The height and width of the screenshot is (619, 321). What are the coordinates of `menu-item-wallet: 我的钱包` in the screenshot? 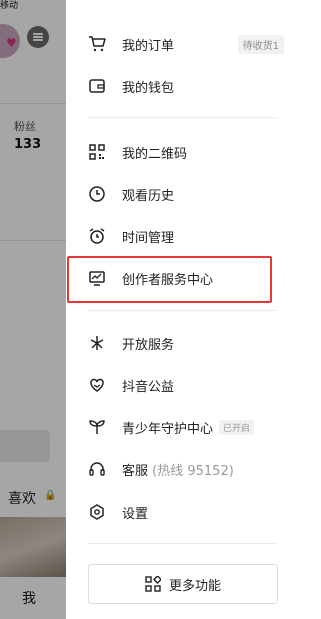 It's located at (186, 86).